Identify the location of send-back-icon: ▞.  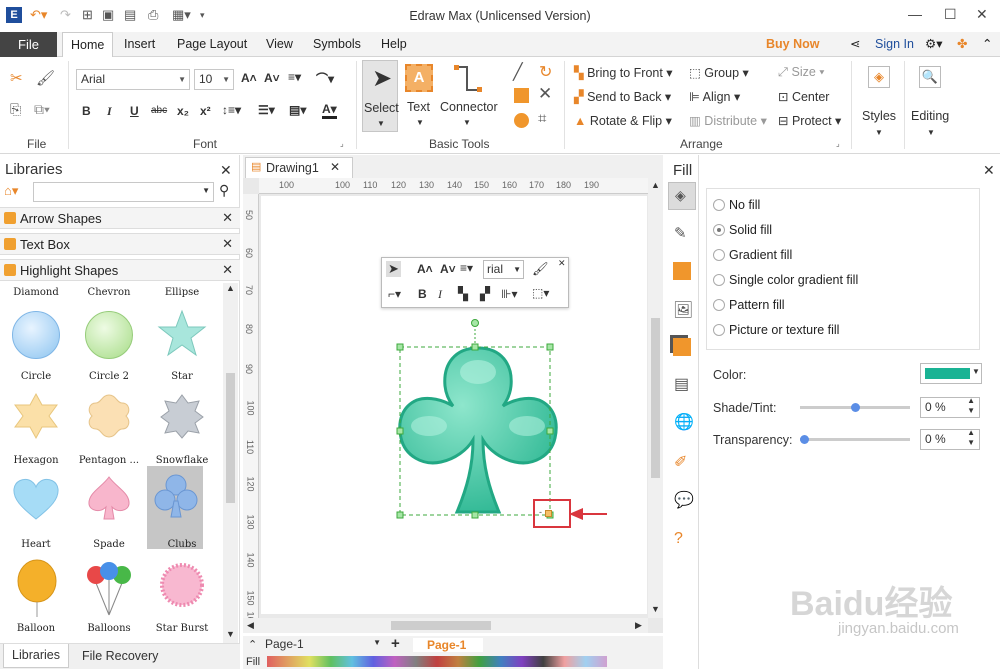
(485, 294).